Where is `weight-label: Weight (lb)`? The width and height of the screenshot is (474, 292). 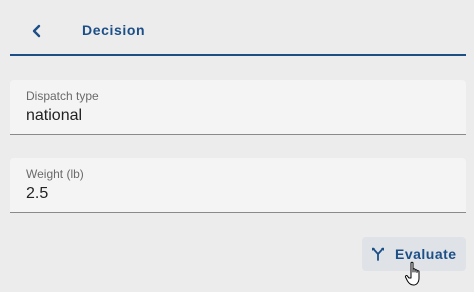
weight-label: Weight (lb) is located at coordinates (55, 174).